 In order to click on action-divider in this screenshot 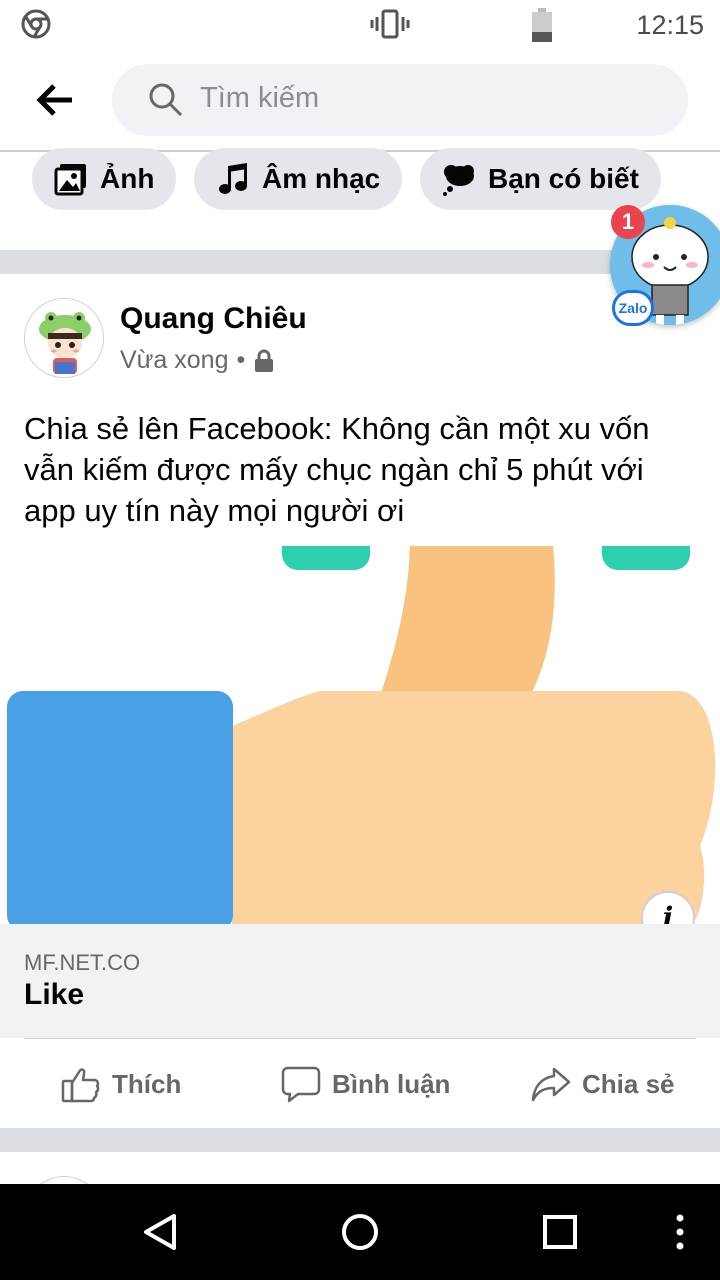, I will do `click(360, 1038)`.